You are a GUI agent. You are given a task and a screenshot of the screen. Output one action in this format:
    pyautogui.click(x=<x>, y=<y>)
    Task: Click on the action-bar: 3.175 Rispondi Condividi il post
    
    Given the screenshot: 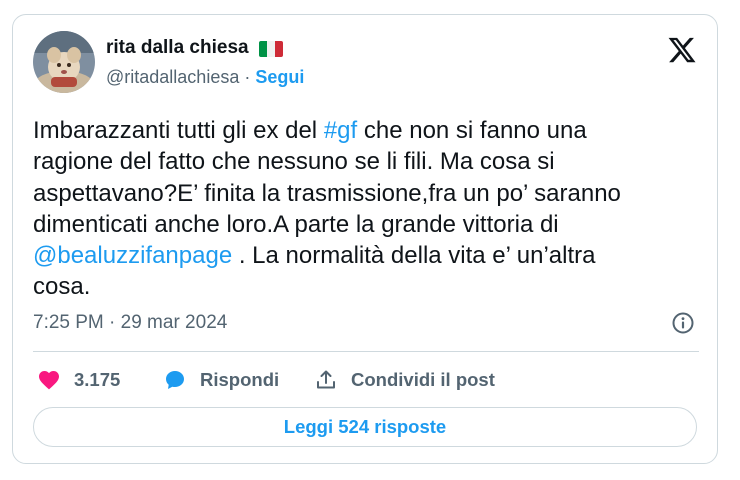 What is the action you would take?
    pyautogui.click(x=365, y=380)
    